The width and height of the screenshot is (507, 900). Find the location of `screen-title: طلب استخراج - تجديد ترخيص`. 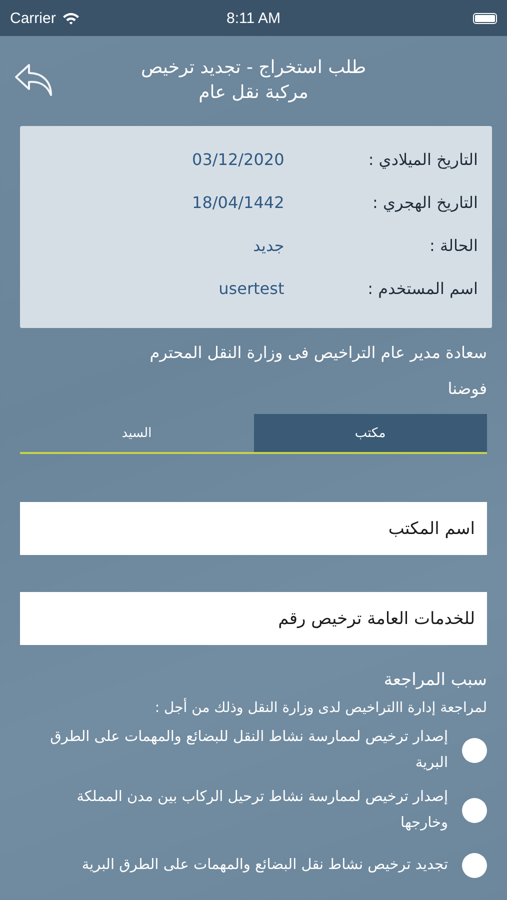

screen-title: طلب استخراج - تجديد ترخيص is located at coordinates (253, 67).